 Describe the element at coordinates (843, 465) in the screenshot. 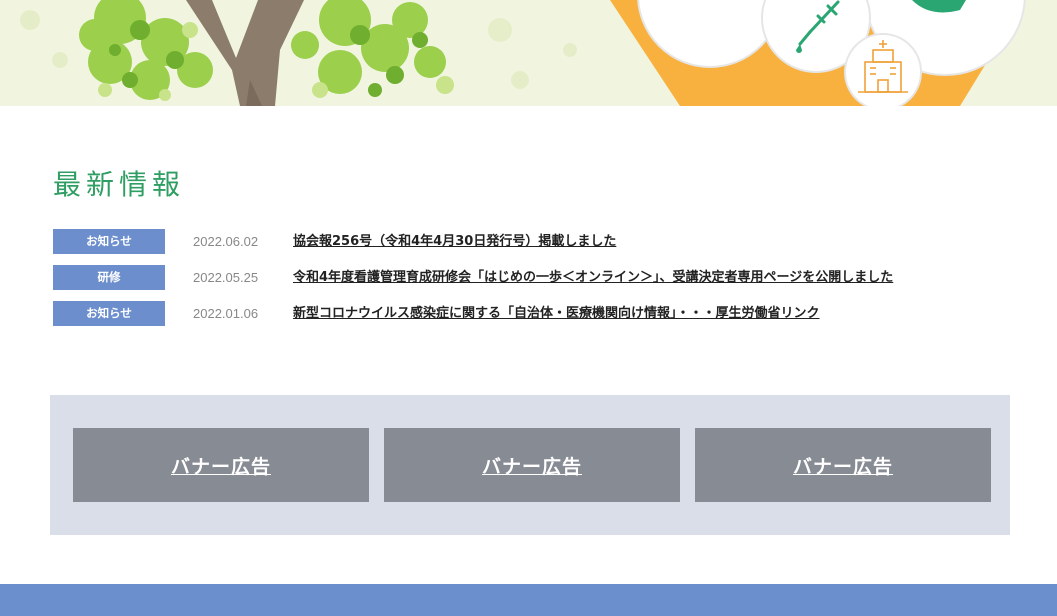

I see `banner-ad-3: バナー広告` at that location.